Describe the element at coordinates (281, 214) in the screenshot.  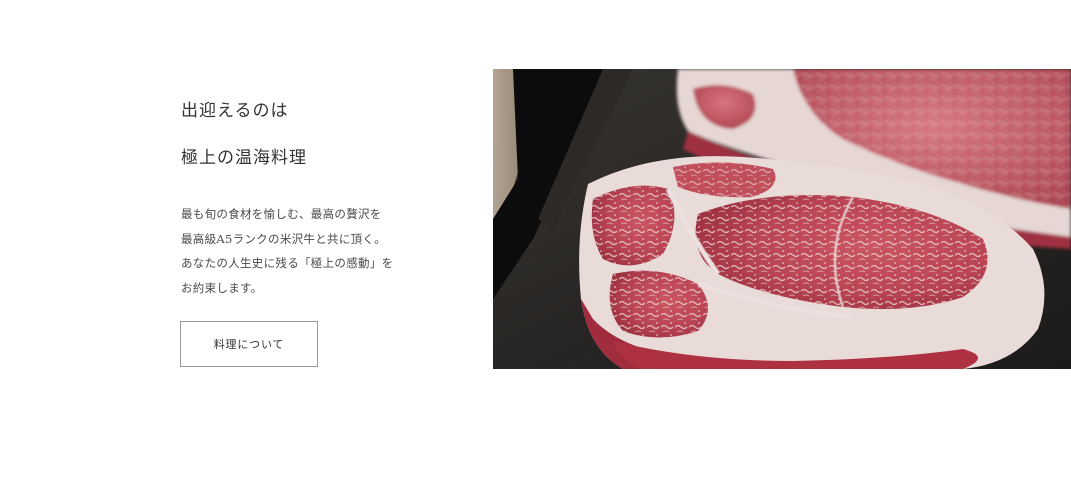
I see `description-line: 最も旬の食材を愉しむ、最高の贅沢を` at that location.